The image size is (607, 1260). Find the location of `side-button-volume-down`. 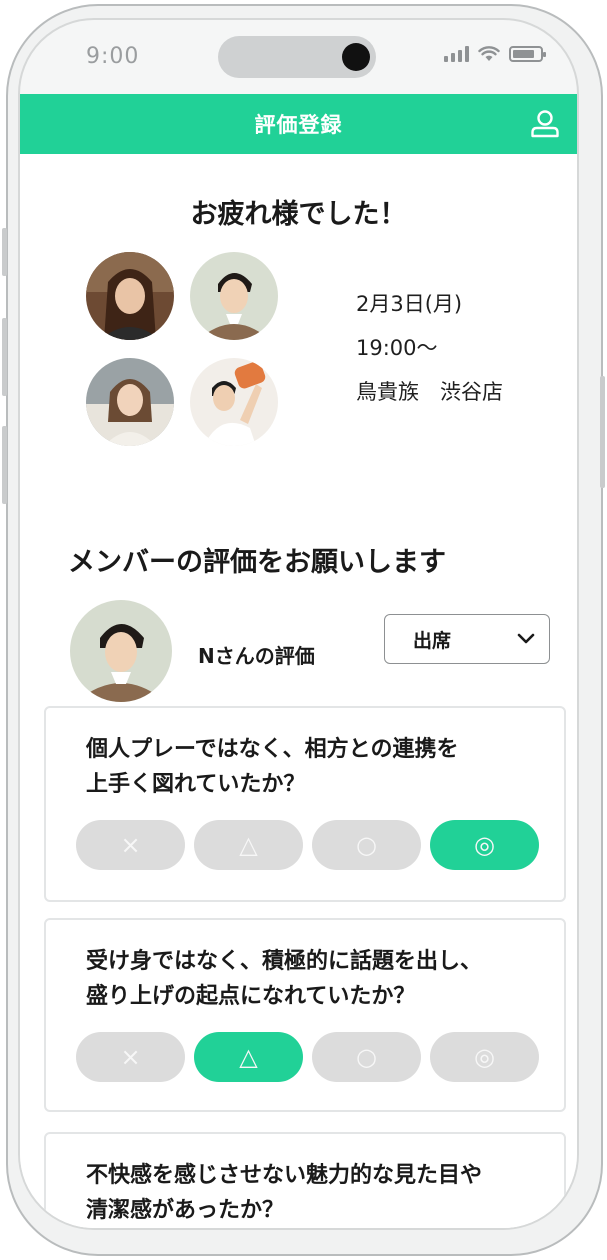

side-button-volume-down is located at coordinates (4, 465).